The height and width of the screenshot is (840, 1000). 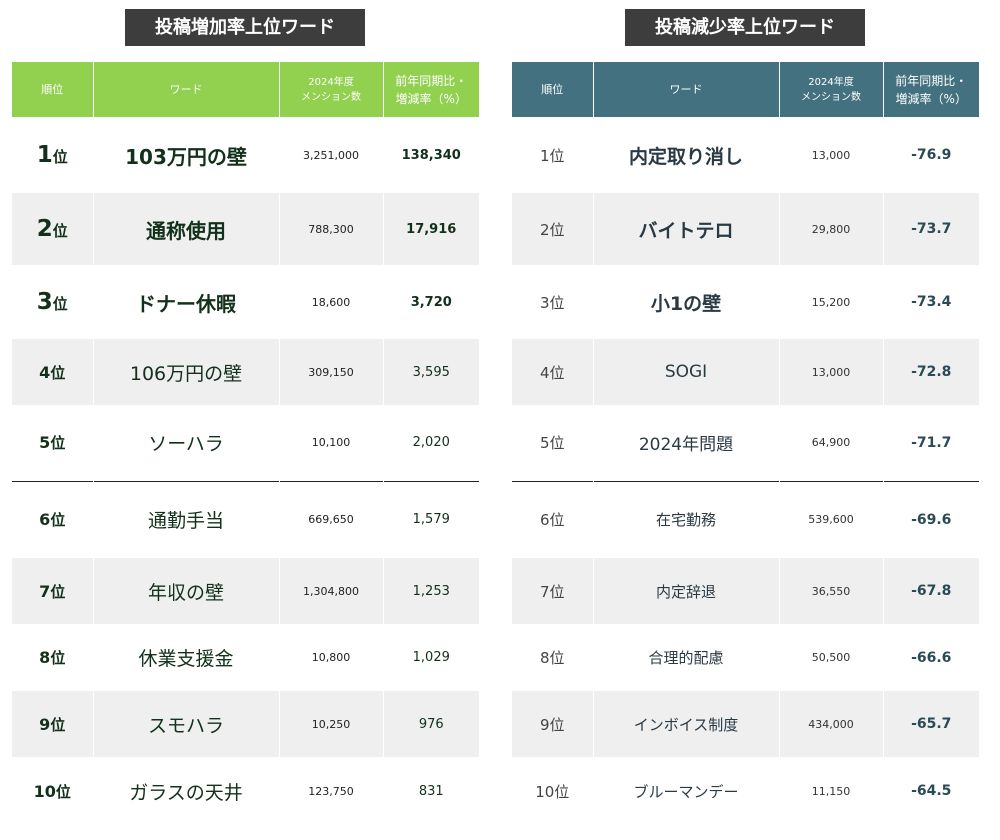 I want to click on word-cell: 小1の壁, so click(x=686, y=302).